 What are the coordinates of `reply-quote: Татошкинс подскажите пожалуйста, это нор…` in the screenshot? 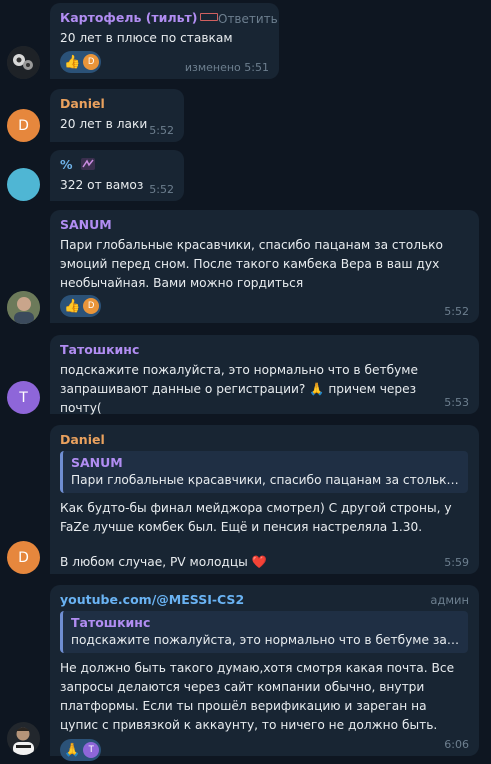 It's located at (264, 632).